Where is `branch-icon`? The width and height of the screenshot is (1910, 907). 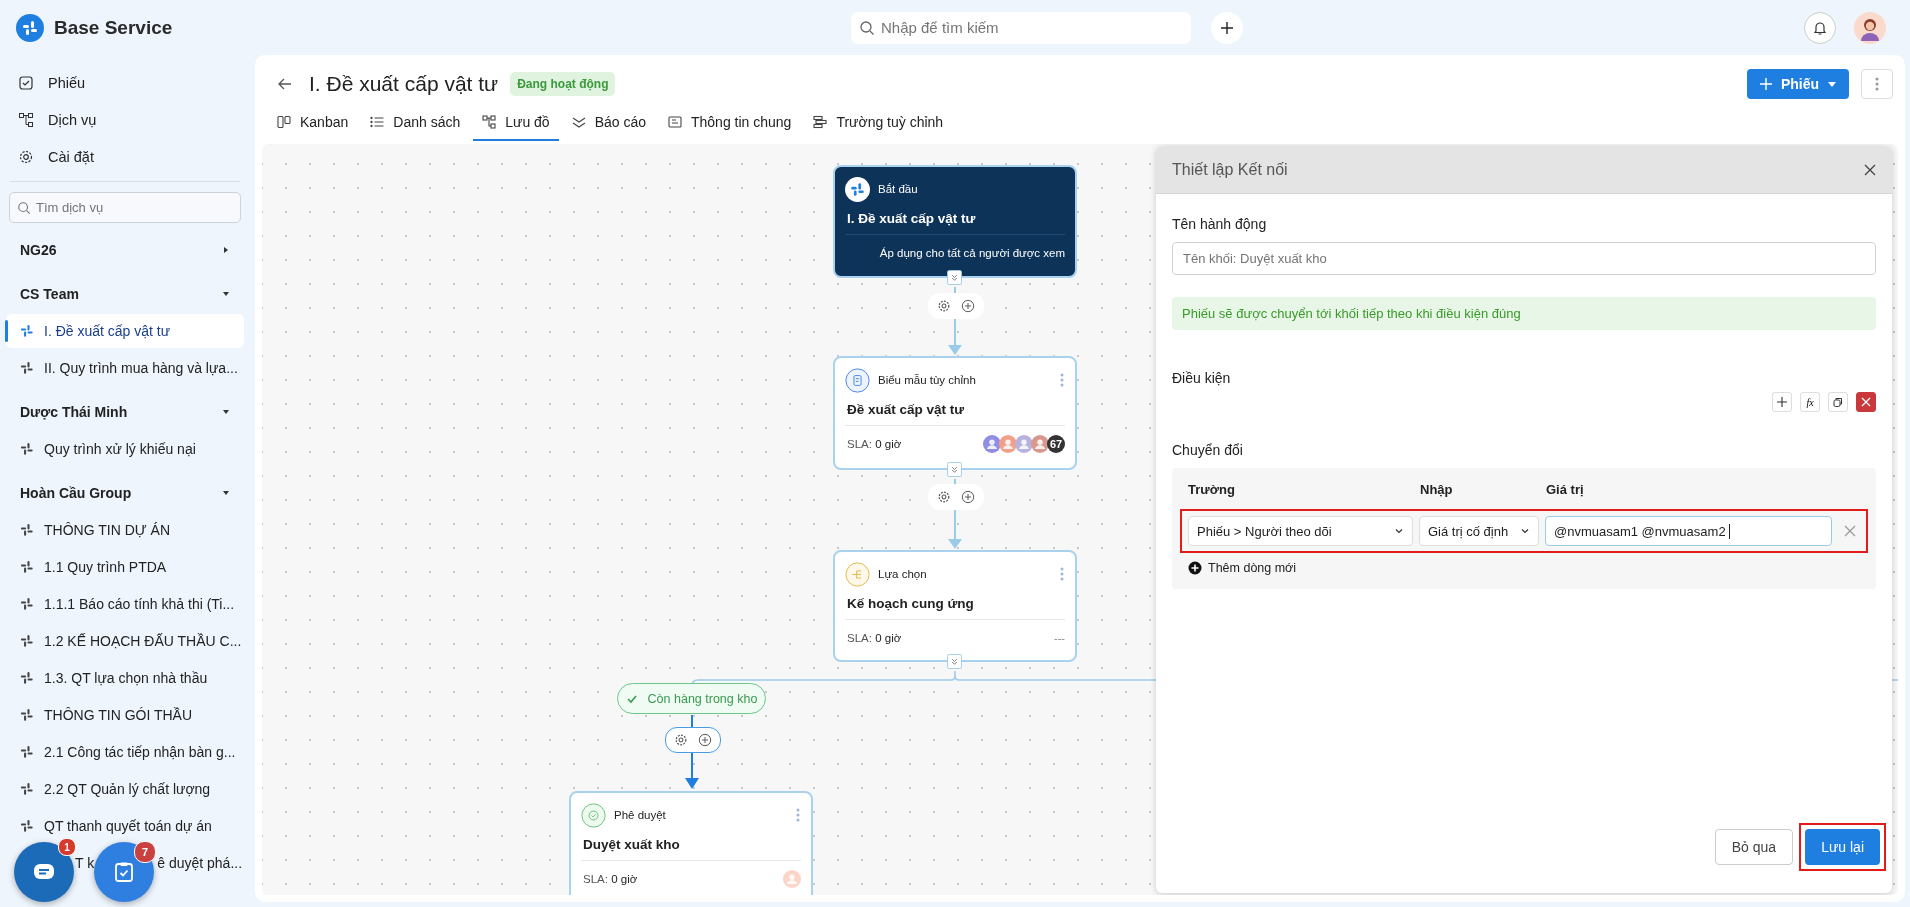 branch-icon is located at coordinates (857, 574).